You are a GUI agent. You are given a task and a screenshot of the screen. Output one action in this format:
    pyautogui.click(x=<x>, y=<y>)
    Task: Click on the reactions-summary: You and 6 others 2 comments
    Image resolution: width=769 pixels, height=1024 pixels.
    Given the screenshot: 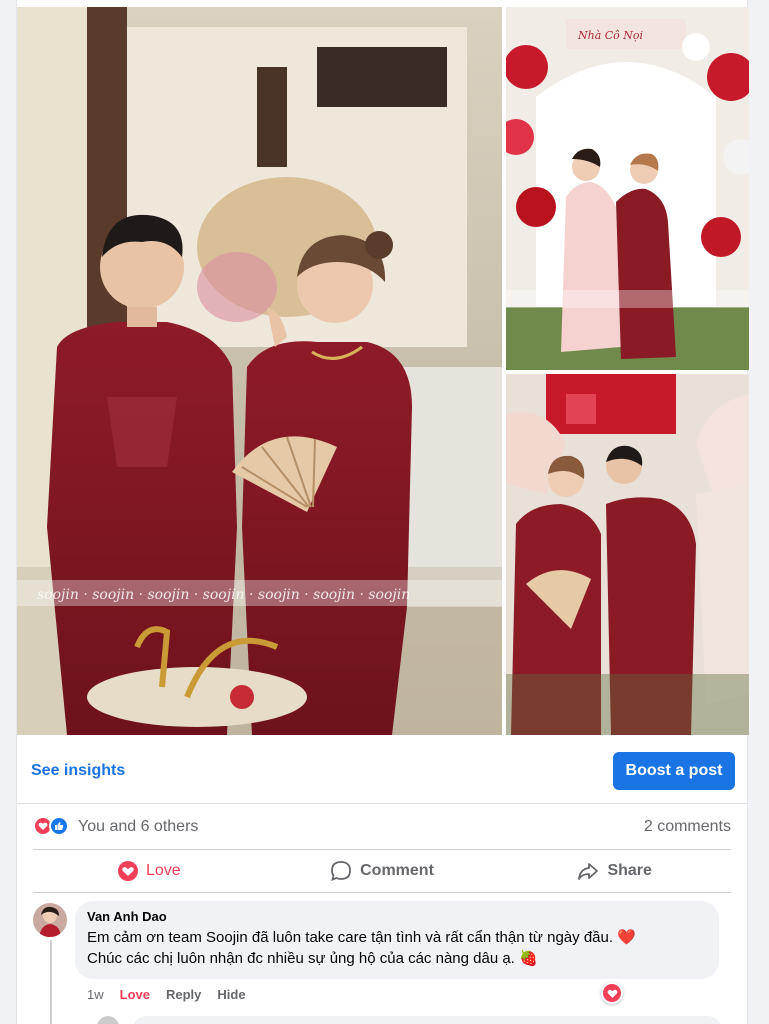 What is the action you would take?
    pyautogui.click(x=382, y=827)
    